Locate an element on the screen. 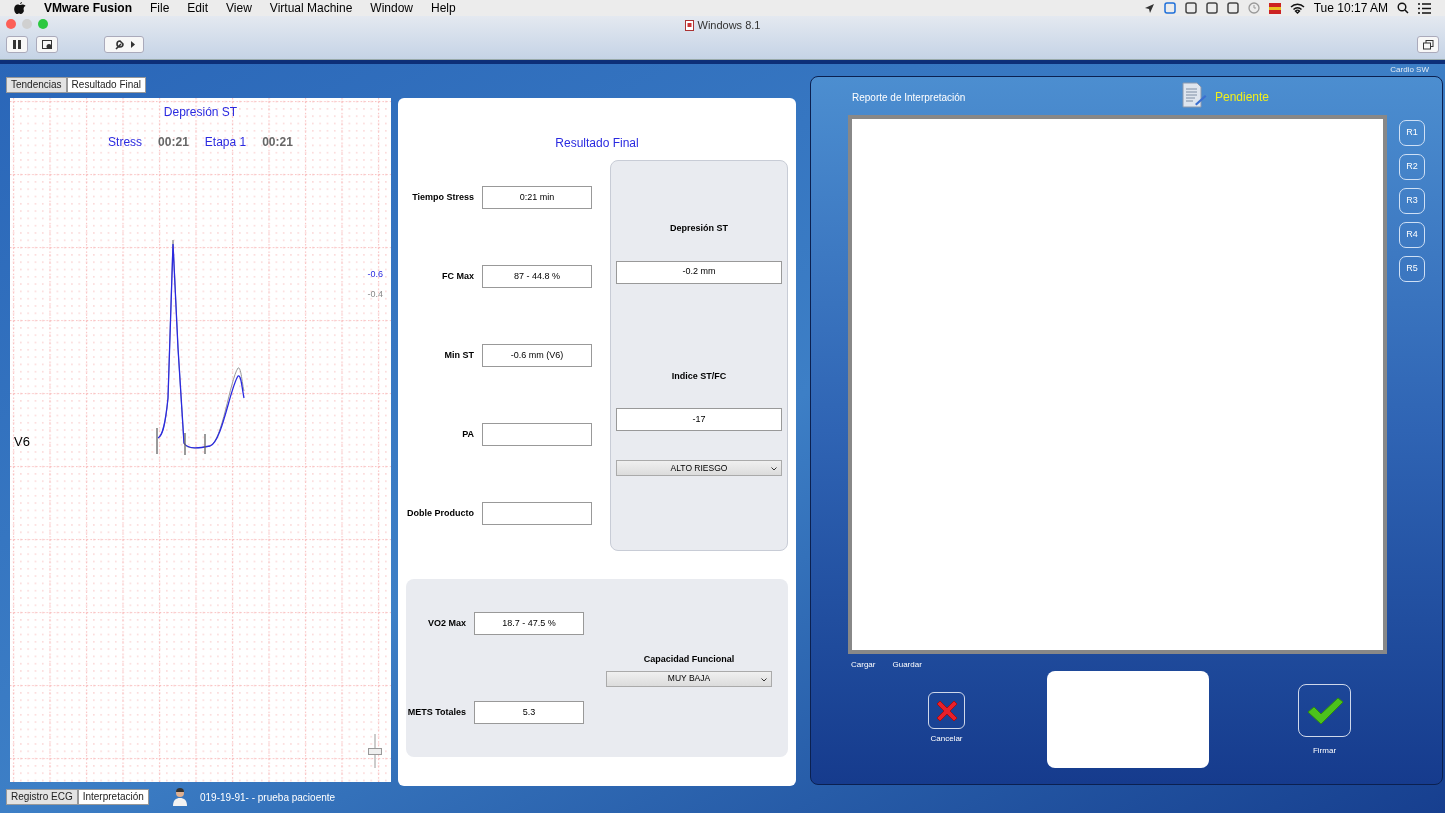 The image size is (1445, 813). input-field: -0.2 mm is located at coordinates (699, 272).